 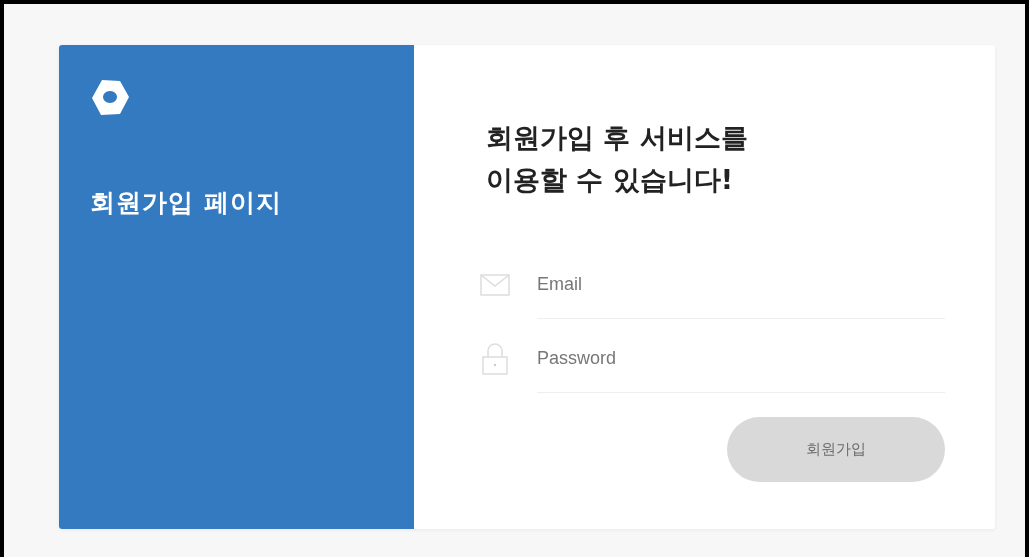 What do you see at coordinates (110, 98) in the screenshot?
I see `hexagon-logo-icon` at bounding box center [110, 98].